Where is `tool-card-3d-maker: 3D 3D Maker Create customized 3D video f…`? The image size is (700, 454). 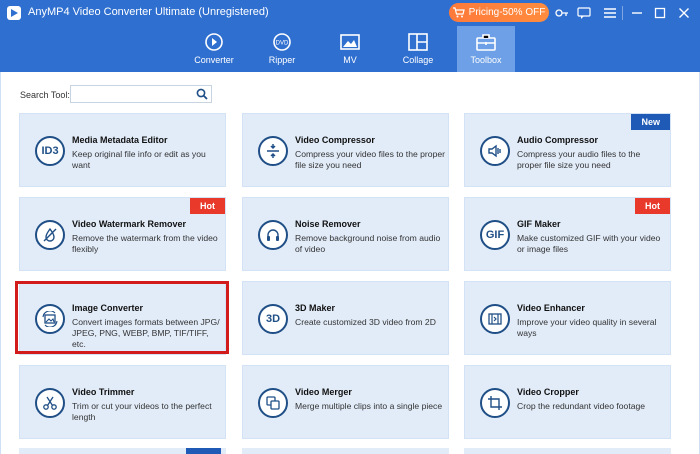 tool-card-3d-maker: 3D 3D Maker Create customized 3D video f… is located at coordinates (345, 318).